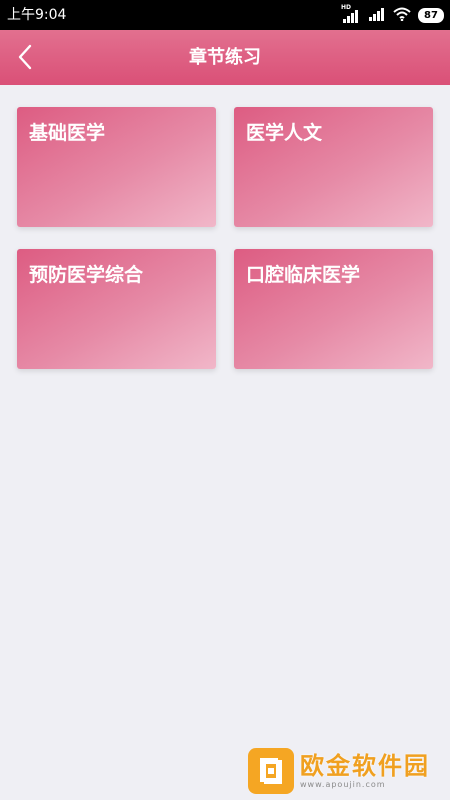 Image resolution: width=450 pixels, height=800 pixels. What do you see at coordinates (86, 275) in the screenshot?
I see `chapter-card-label: 预防医学综合` at bounding box center [86, 275].